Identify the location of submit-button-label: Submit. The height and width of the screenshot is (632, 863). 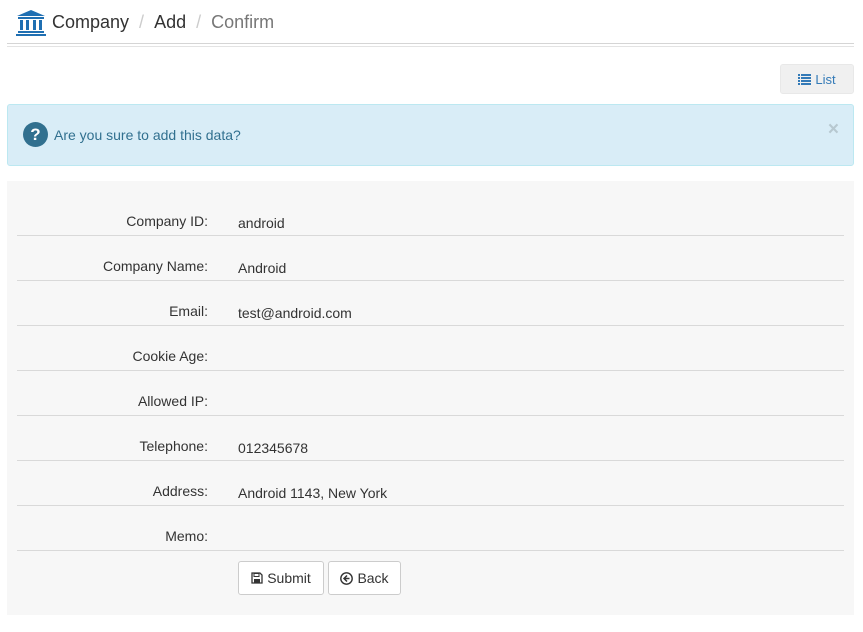
(289, 578).